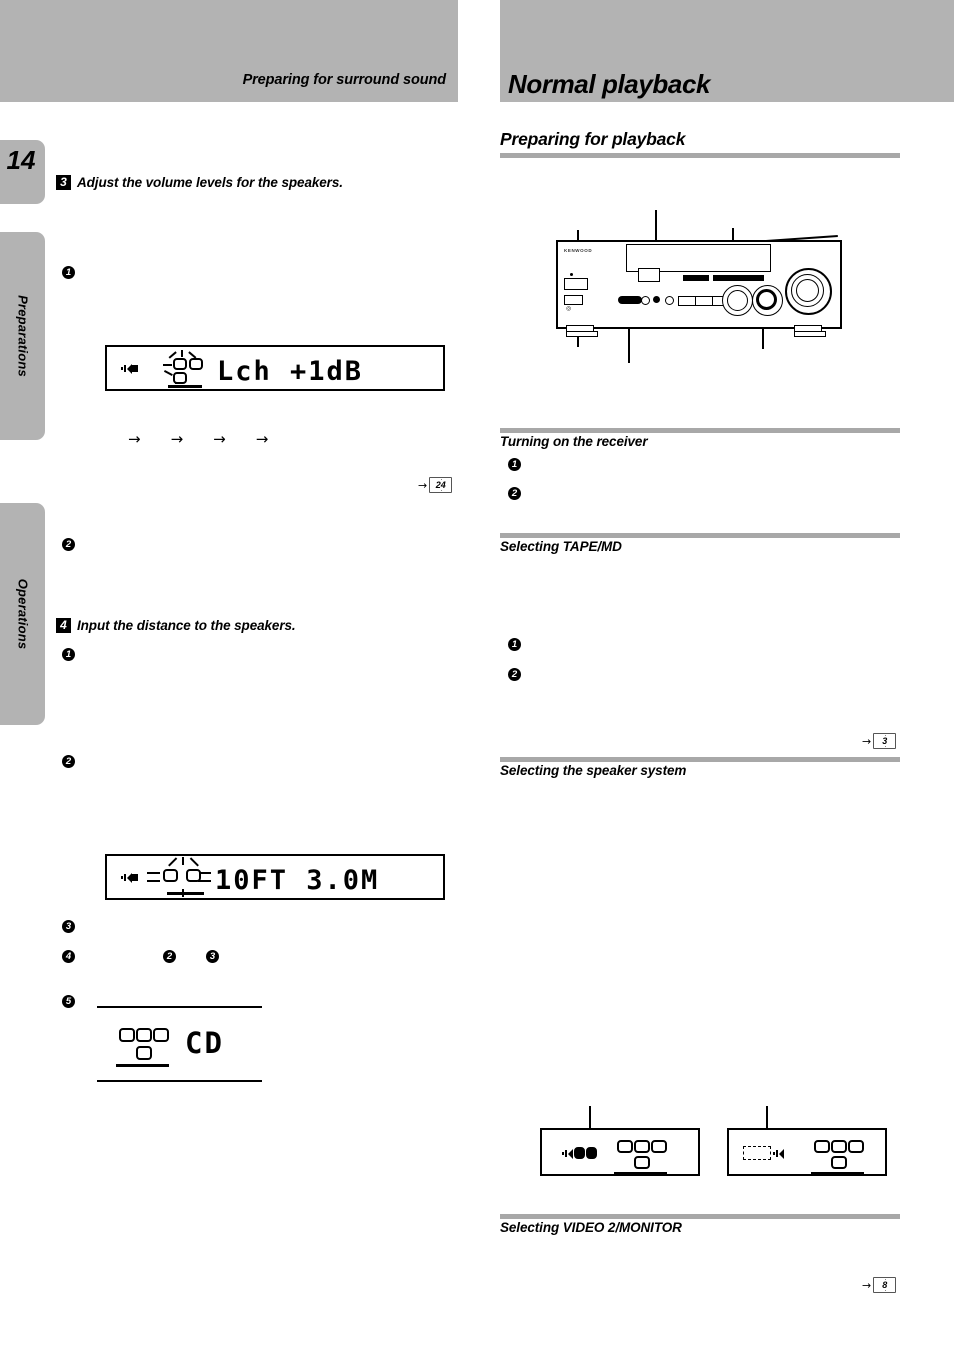  What do you see at coordinates (186, 626) in the screenshot?
I see `step-4-title: Input the distance to the speakers.` at bounding box center [186, 626].